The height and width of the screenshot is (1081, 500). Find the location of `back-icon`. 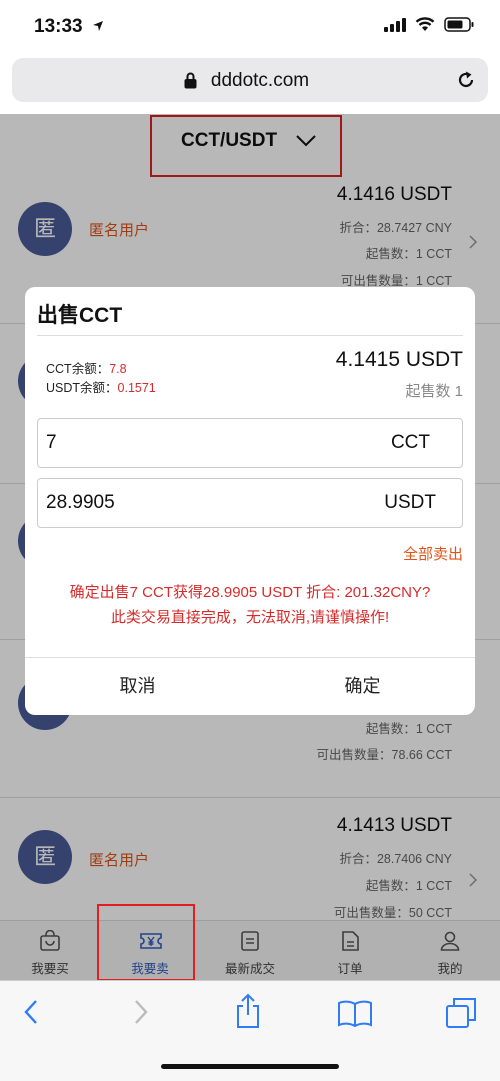

back-icon is located at coordinates (31, 1012).